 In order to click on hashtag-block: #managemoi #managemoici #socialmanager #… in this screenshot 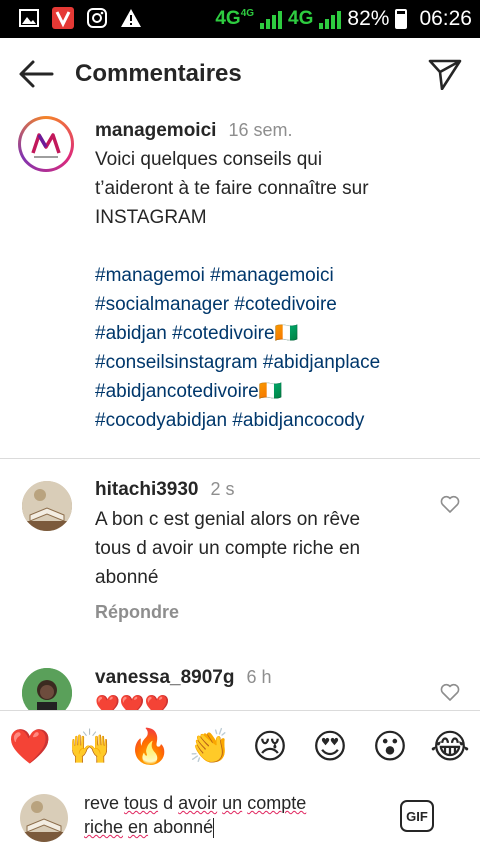, I will do `click(265, 348)`.